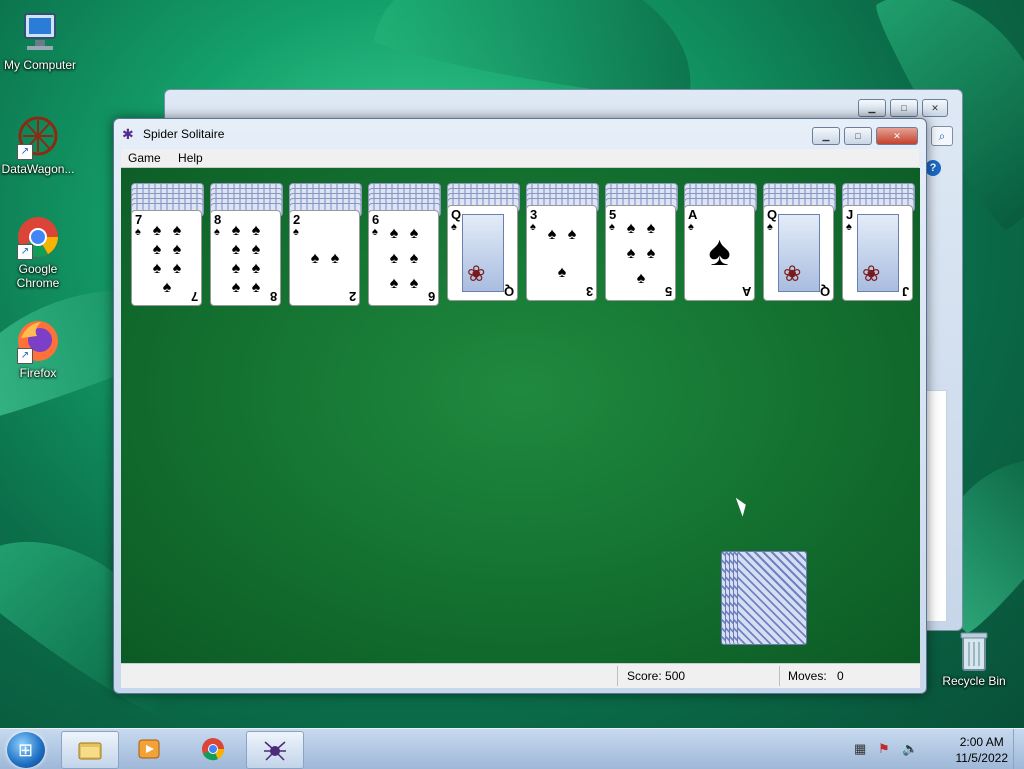  What do you see at coordinates (324, 258) in the screenshot?
I see `face-up-card: 2 ♠ 2 ♠ ♠` at bounding box center [324, 258].